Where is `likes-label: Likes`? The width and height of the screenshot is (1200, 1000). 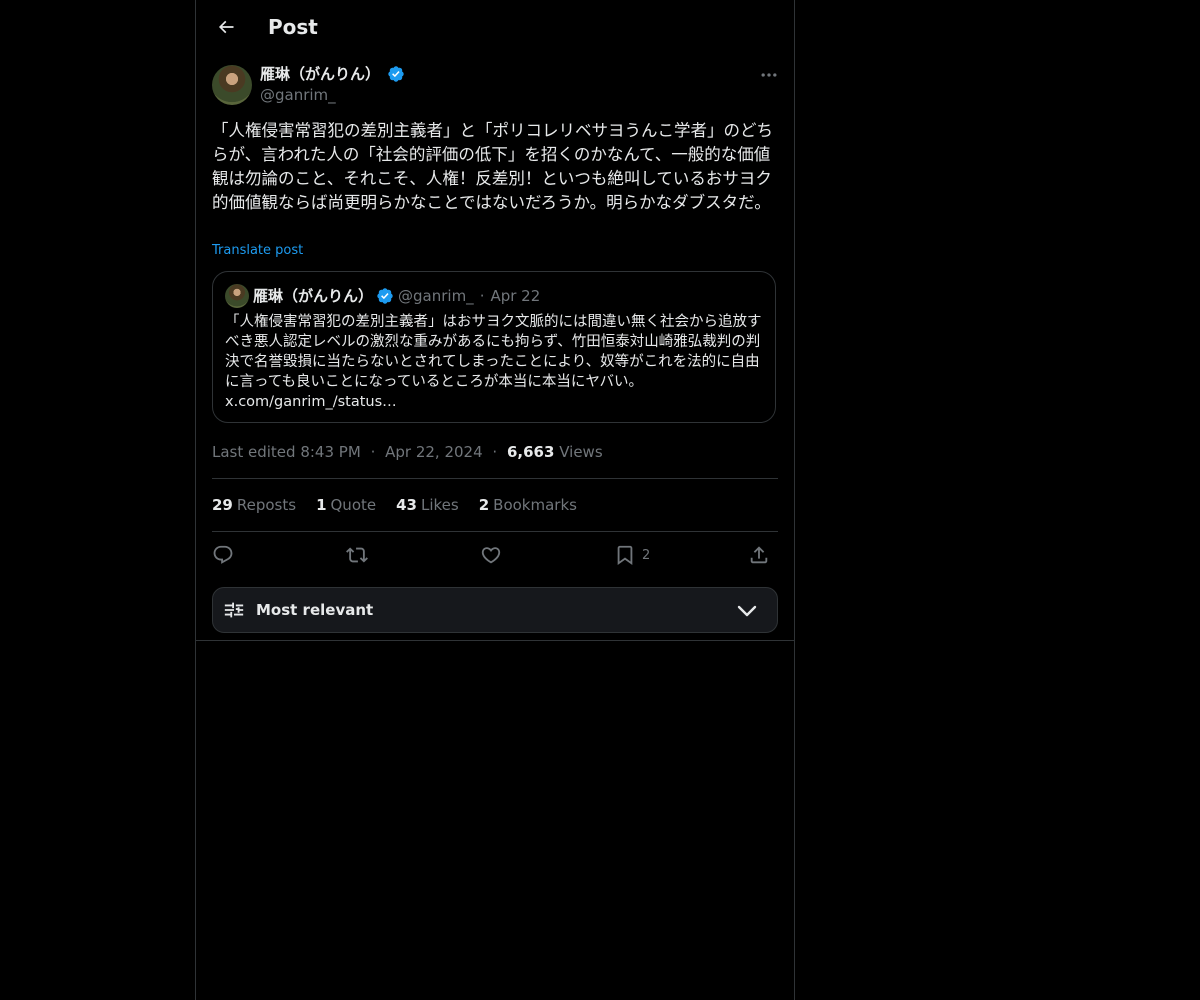 likes-label: Likes is located at coordinates (439, 505).